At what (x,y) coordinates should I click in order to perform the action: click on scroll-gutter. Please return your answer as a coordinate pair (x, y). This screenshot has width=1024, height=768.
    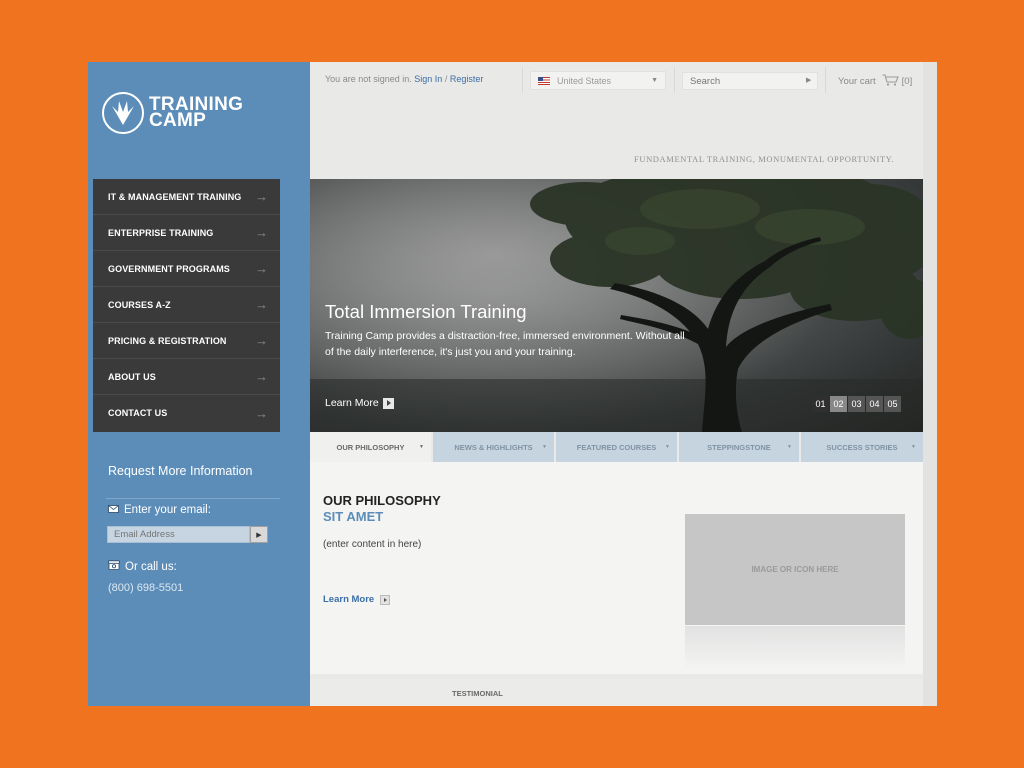
    Looking at the image, I should click on (930, 384).